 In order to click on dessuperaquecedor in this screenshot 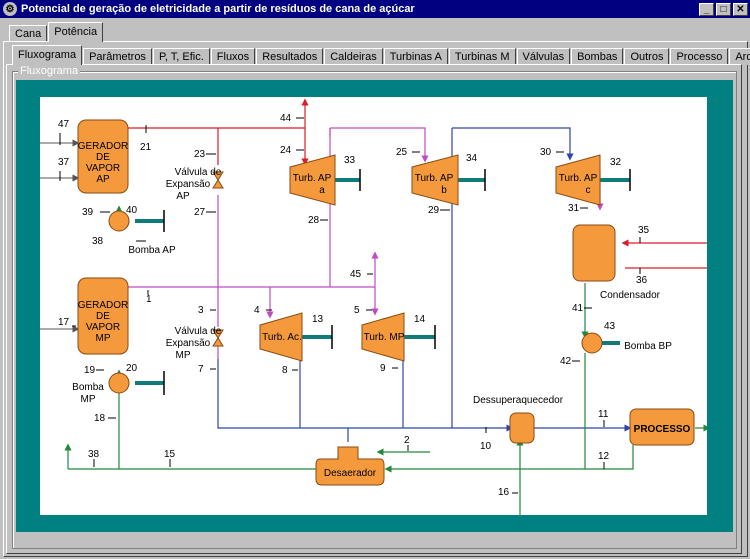, I will do `click(522, 428)`.